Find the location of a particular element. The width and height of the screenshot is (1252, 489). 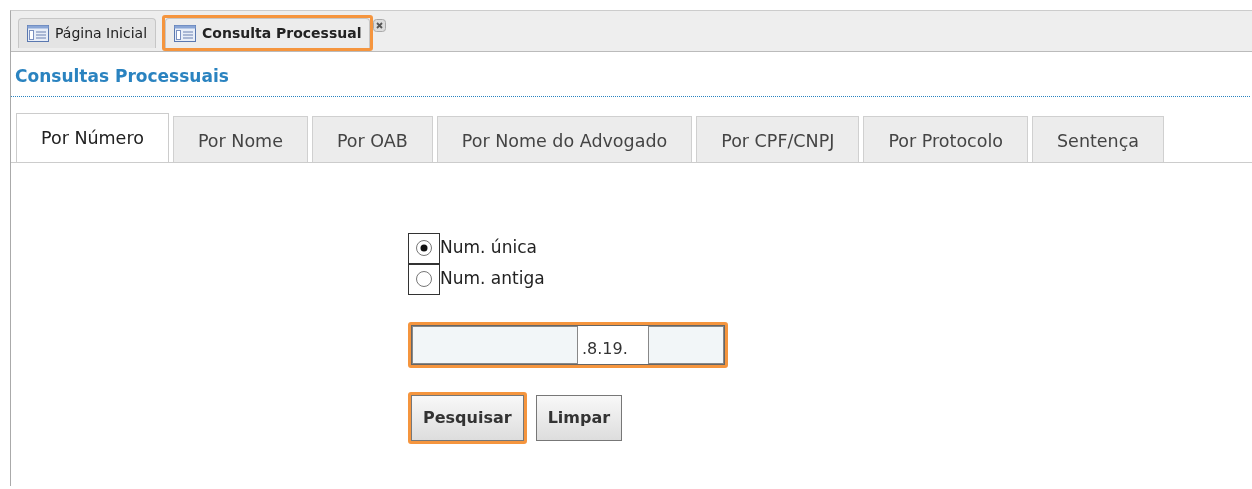

tab: Página Inicial is located at coordinates (87, 33).